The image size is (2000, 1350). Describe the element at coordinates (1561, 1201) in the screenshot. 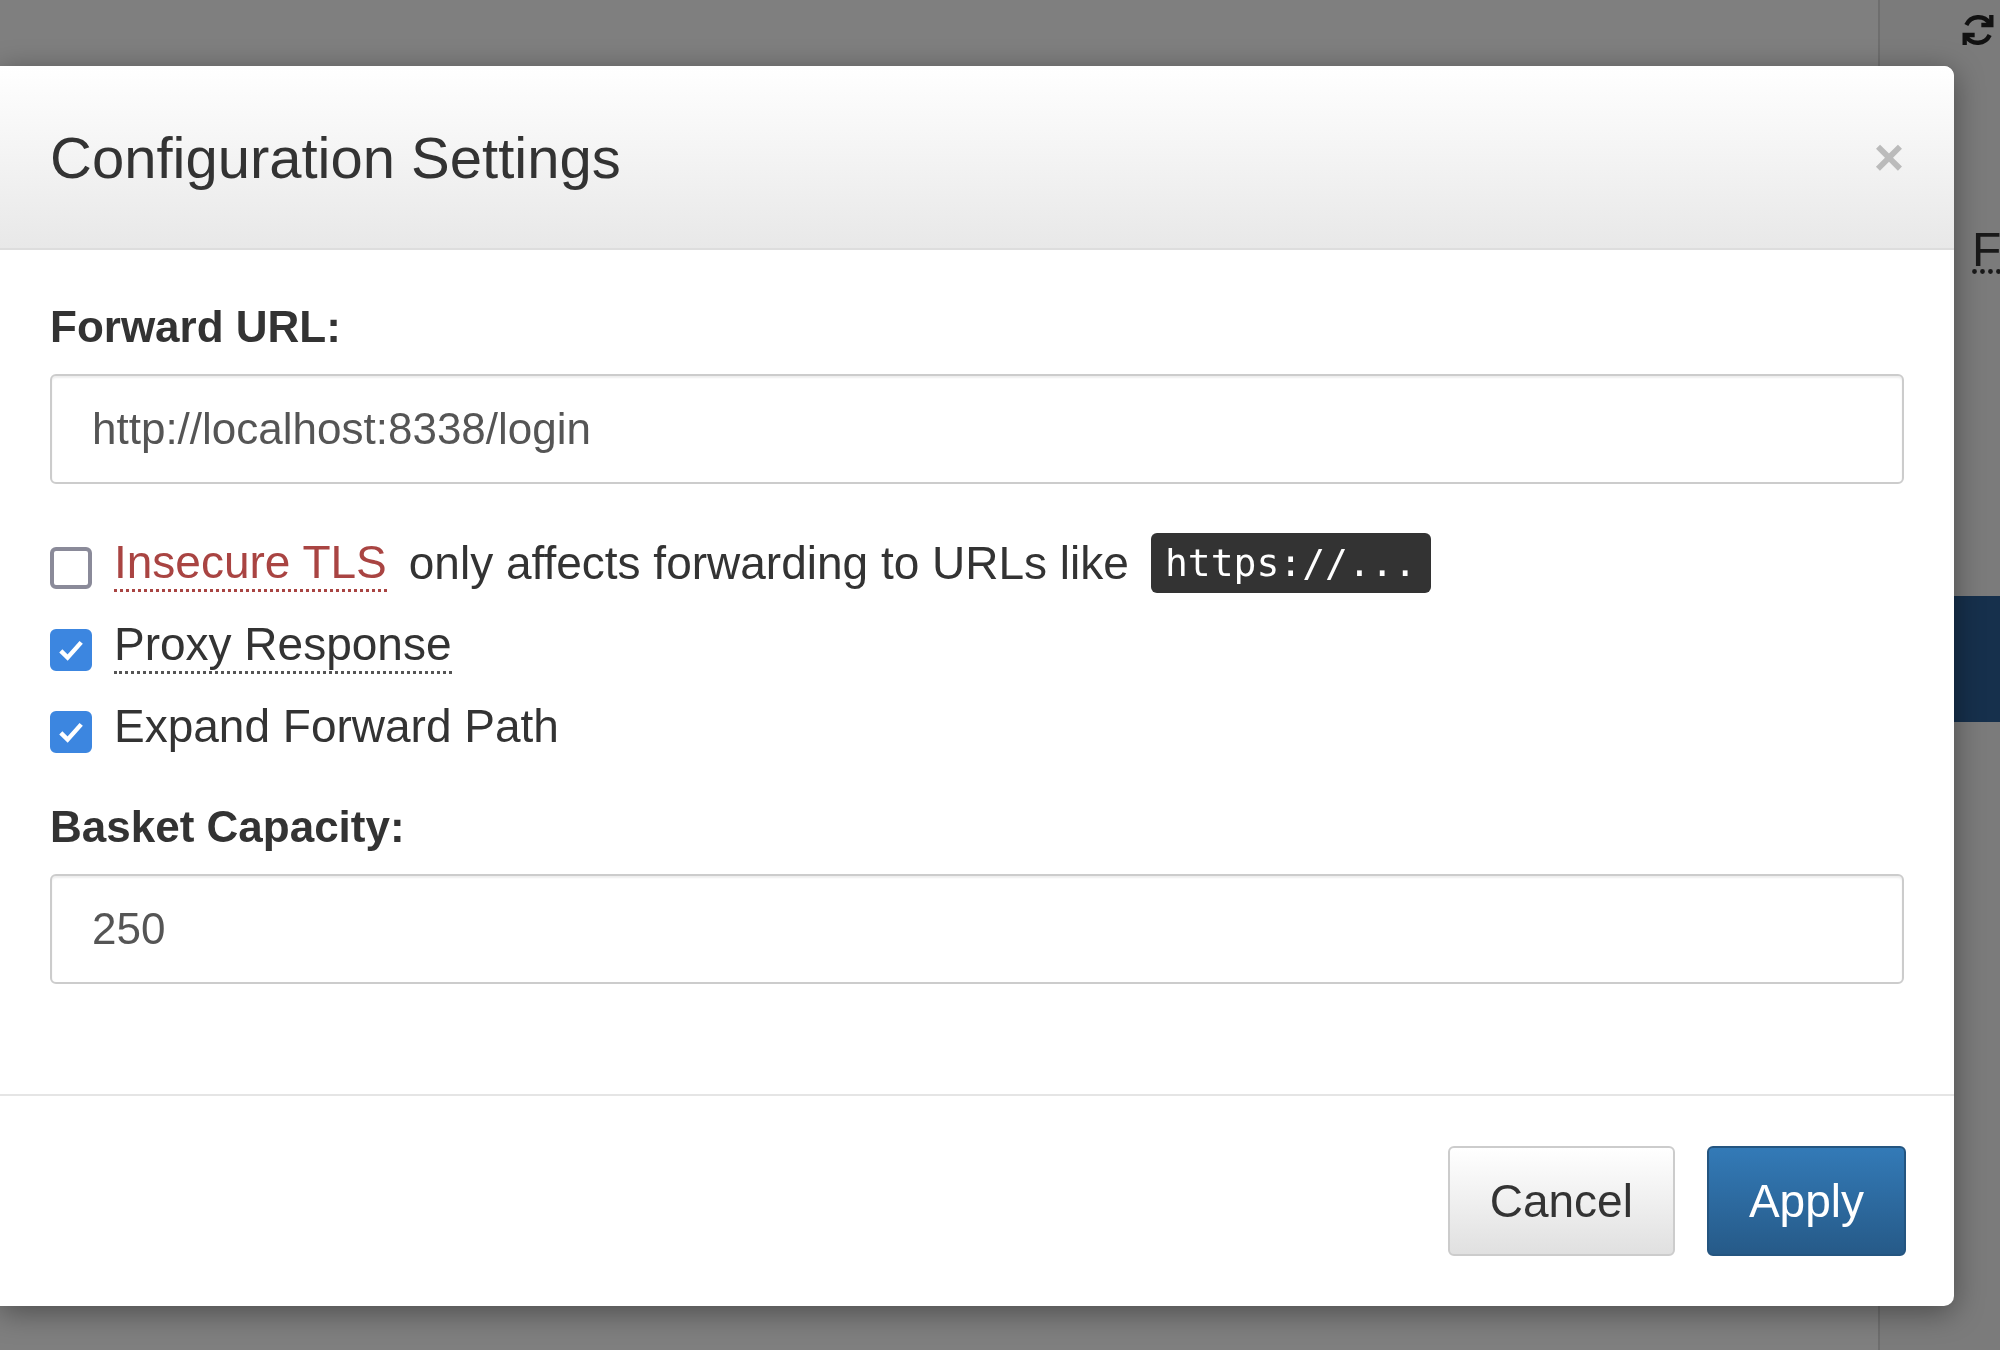

I see `dialog-button: Cancel` at that location.